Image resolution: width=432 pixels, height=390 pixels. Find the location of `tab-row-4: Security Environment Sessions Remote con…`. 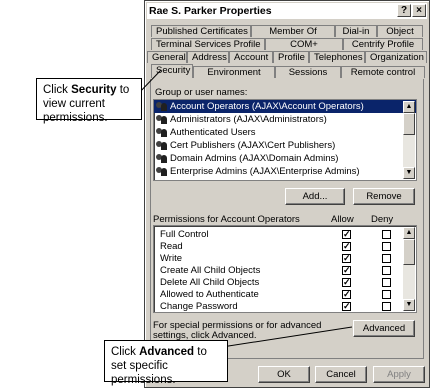

tab-row-4: Security Environment Sessions Remote con… is located at coordinates (288, 71).